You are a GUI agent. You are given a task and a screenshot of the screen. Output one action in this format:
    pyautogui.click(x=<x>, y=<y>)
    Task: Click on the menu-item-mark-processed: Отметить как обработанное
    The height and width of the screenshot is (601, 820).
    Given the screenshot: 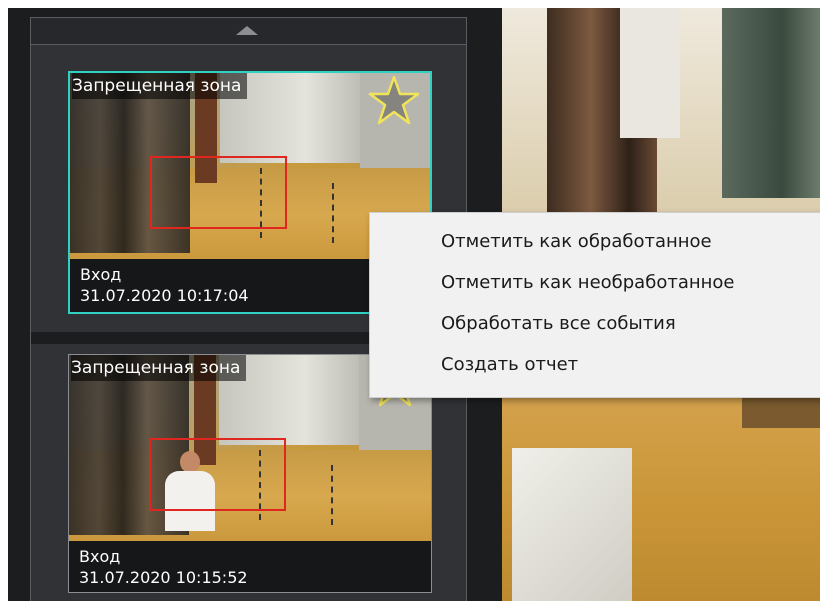 What is the action you would take?
    pyautogui.click(x=595, y=243)
    